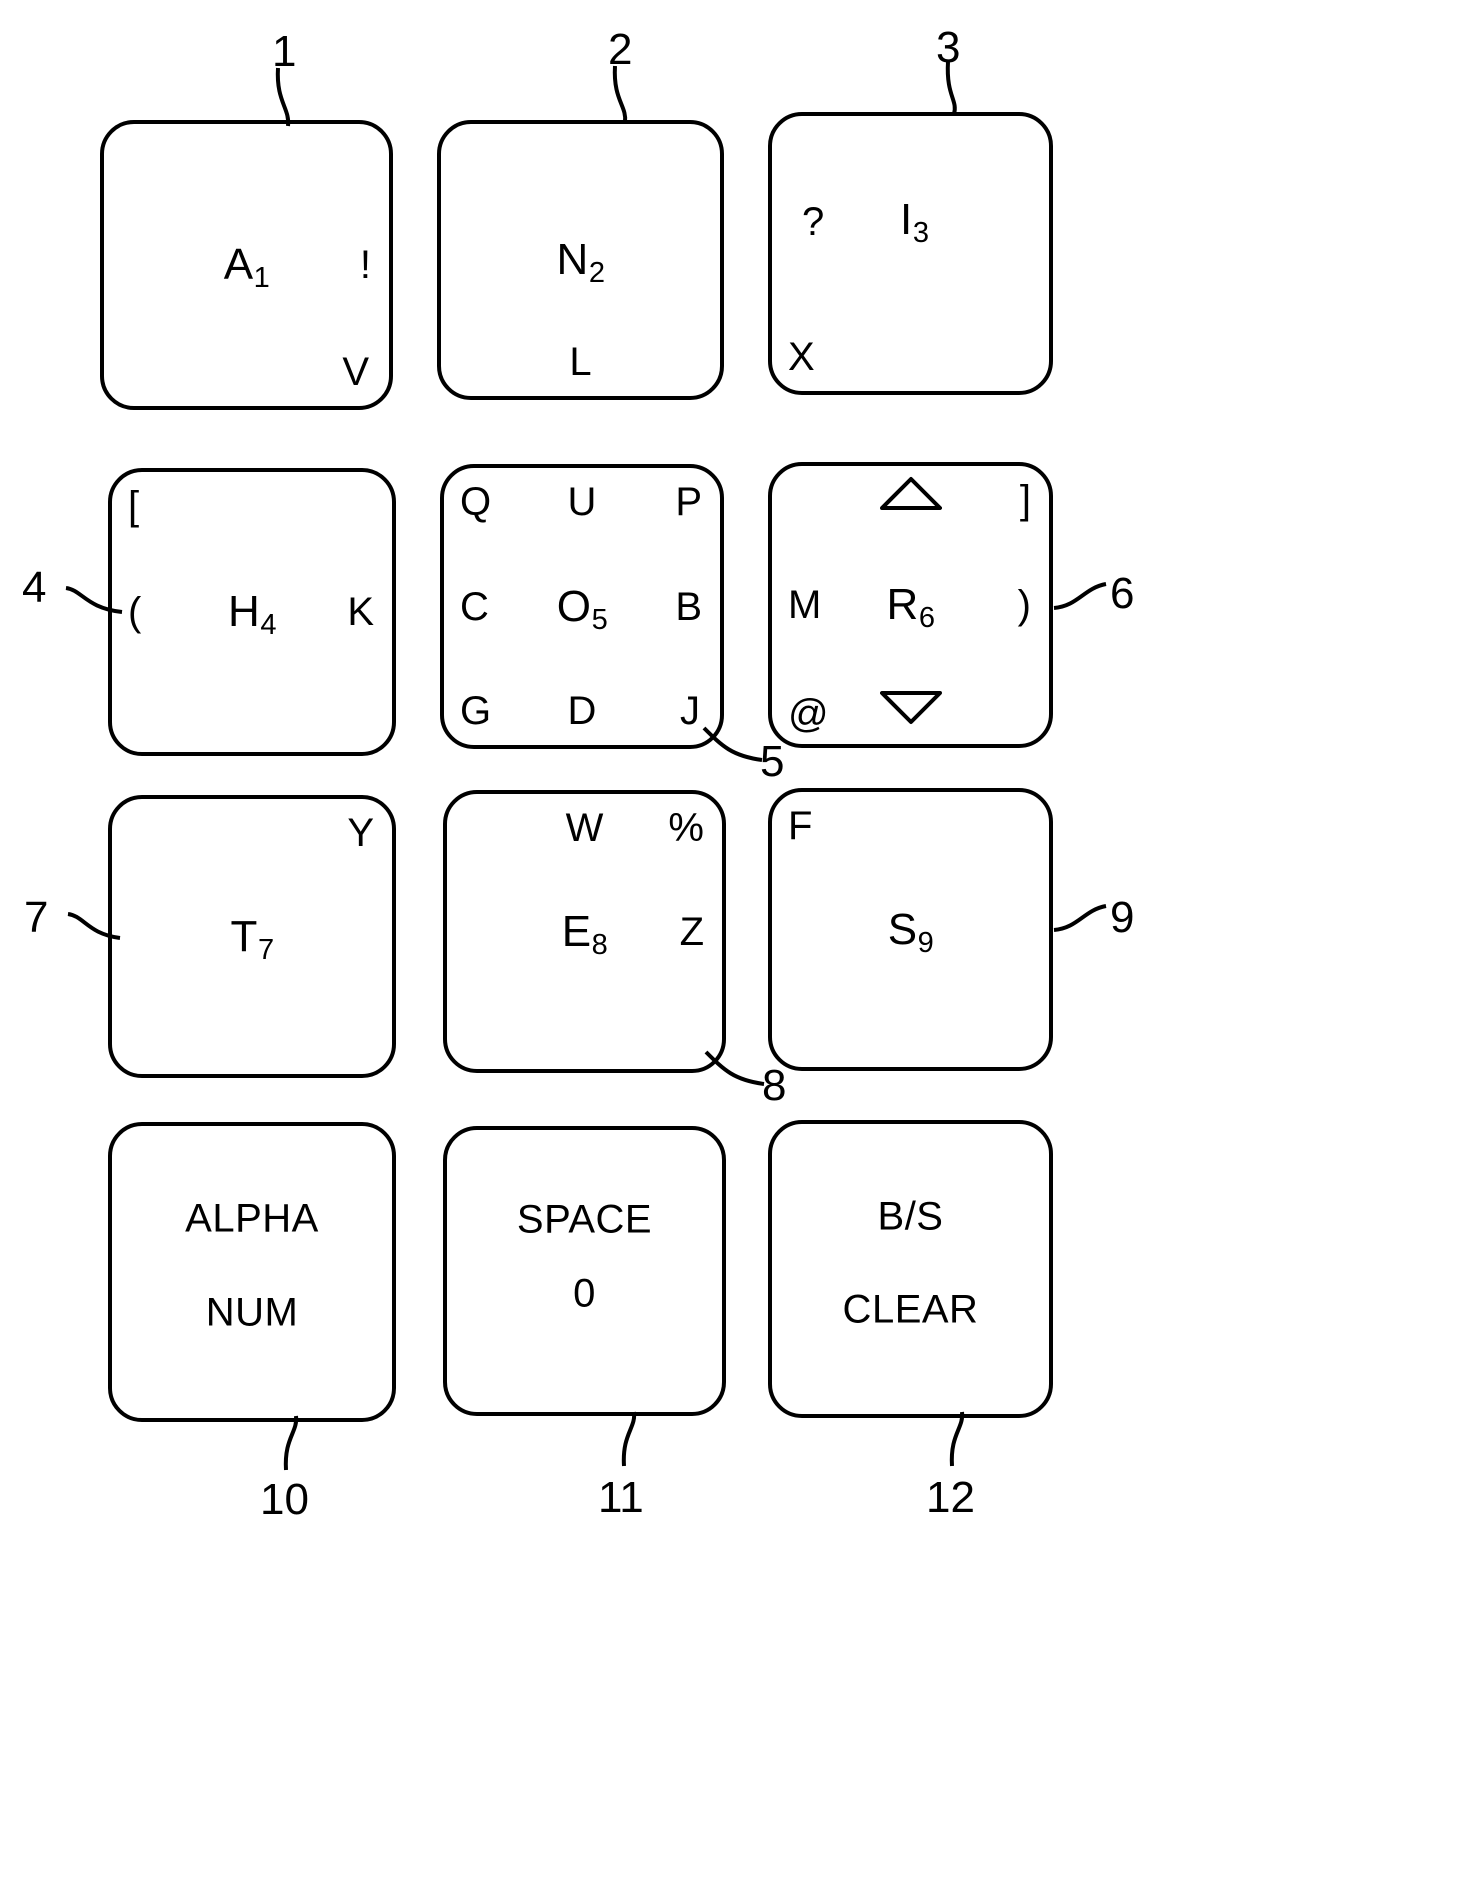 The image size is (1457, 1892). I want to click on key-10-label-alpha: ALPHA, so click(252, 1218).